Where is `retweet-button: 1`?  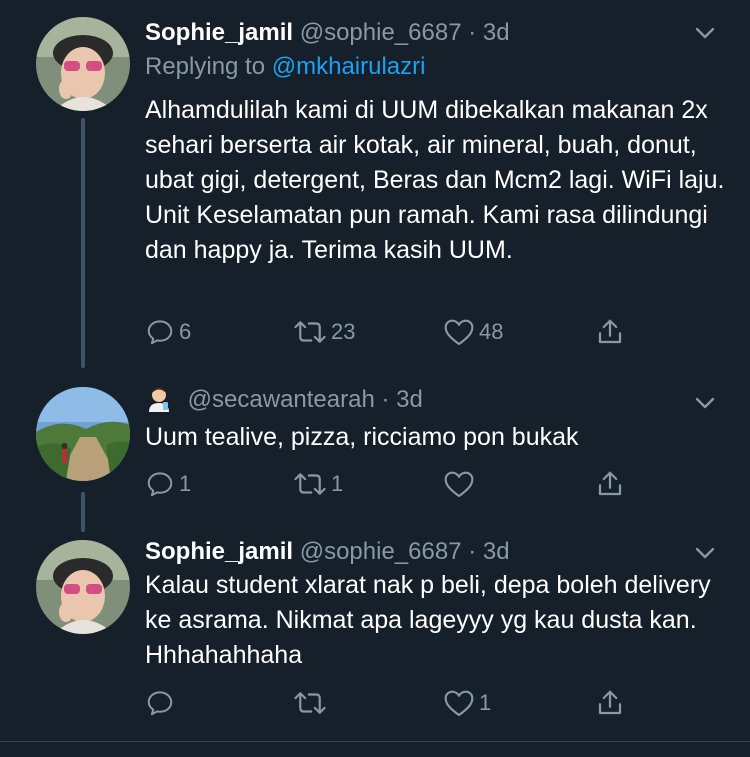
retweet-button: 1 is located at coordinates (318, 484).